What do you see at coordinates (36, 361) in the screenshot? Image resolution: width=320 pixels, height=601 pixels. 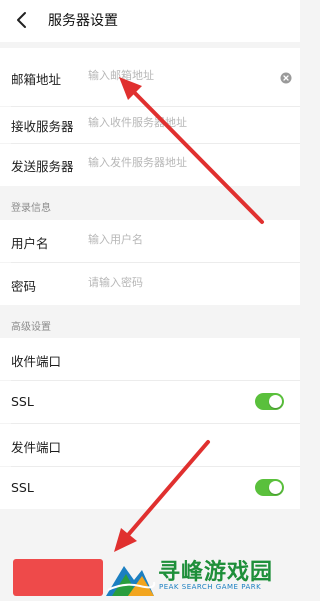 I see `incoming-port-label: 收件端口` at bounding box center [36, 361].